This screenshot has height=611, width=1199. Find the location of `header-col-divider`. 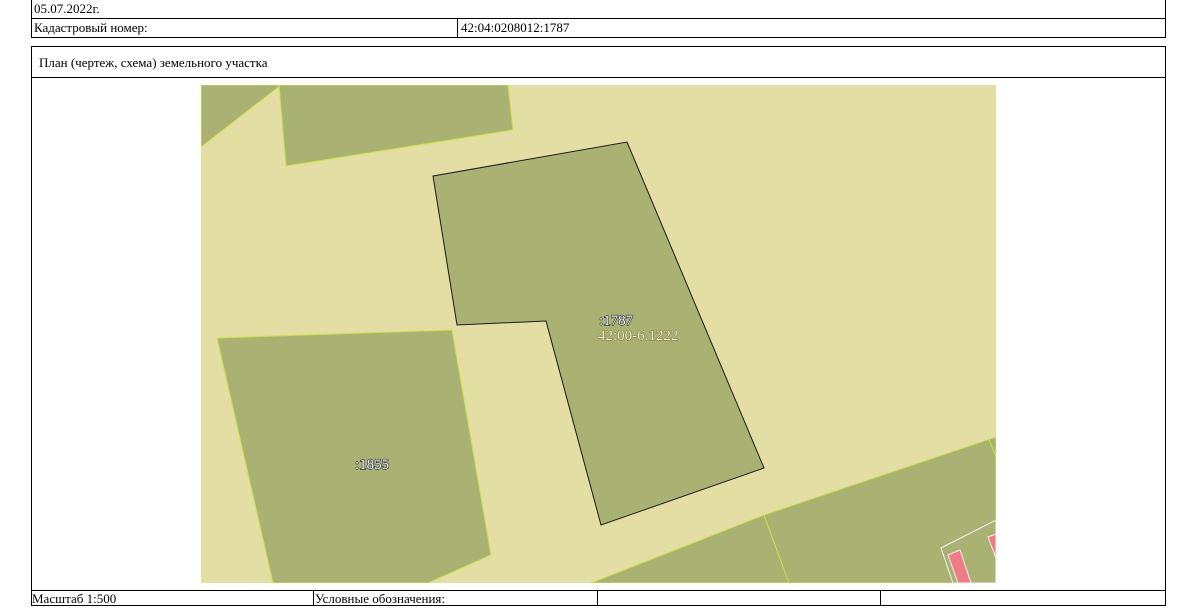

header-col-divider is located at coordinates (457, 28).